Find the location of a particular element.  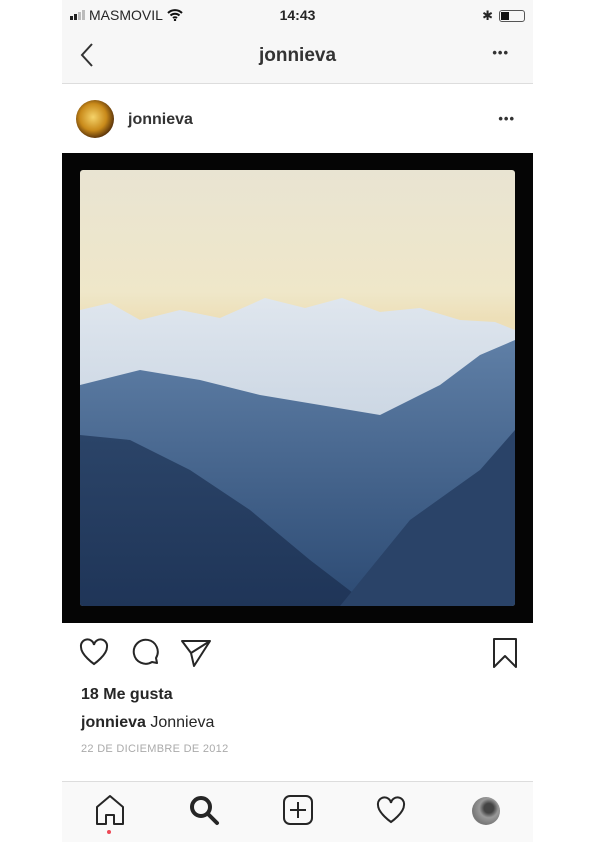

bookmark-icon is located at coordinates (505, 653).